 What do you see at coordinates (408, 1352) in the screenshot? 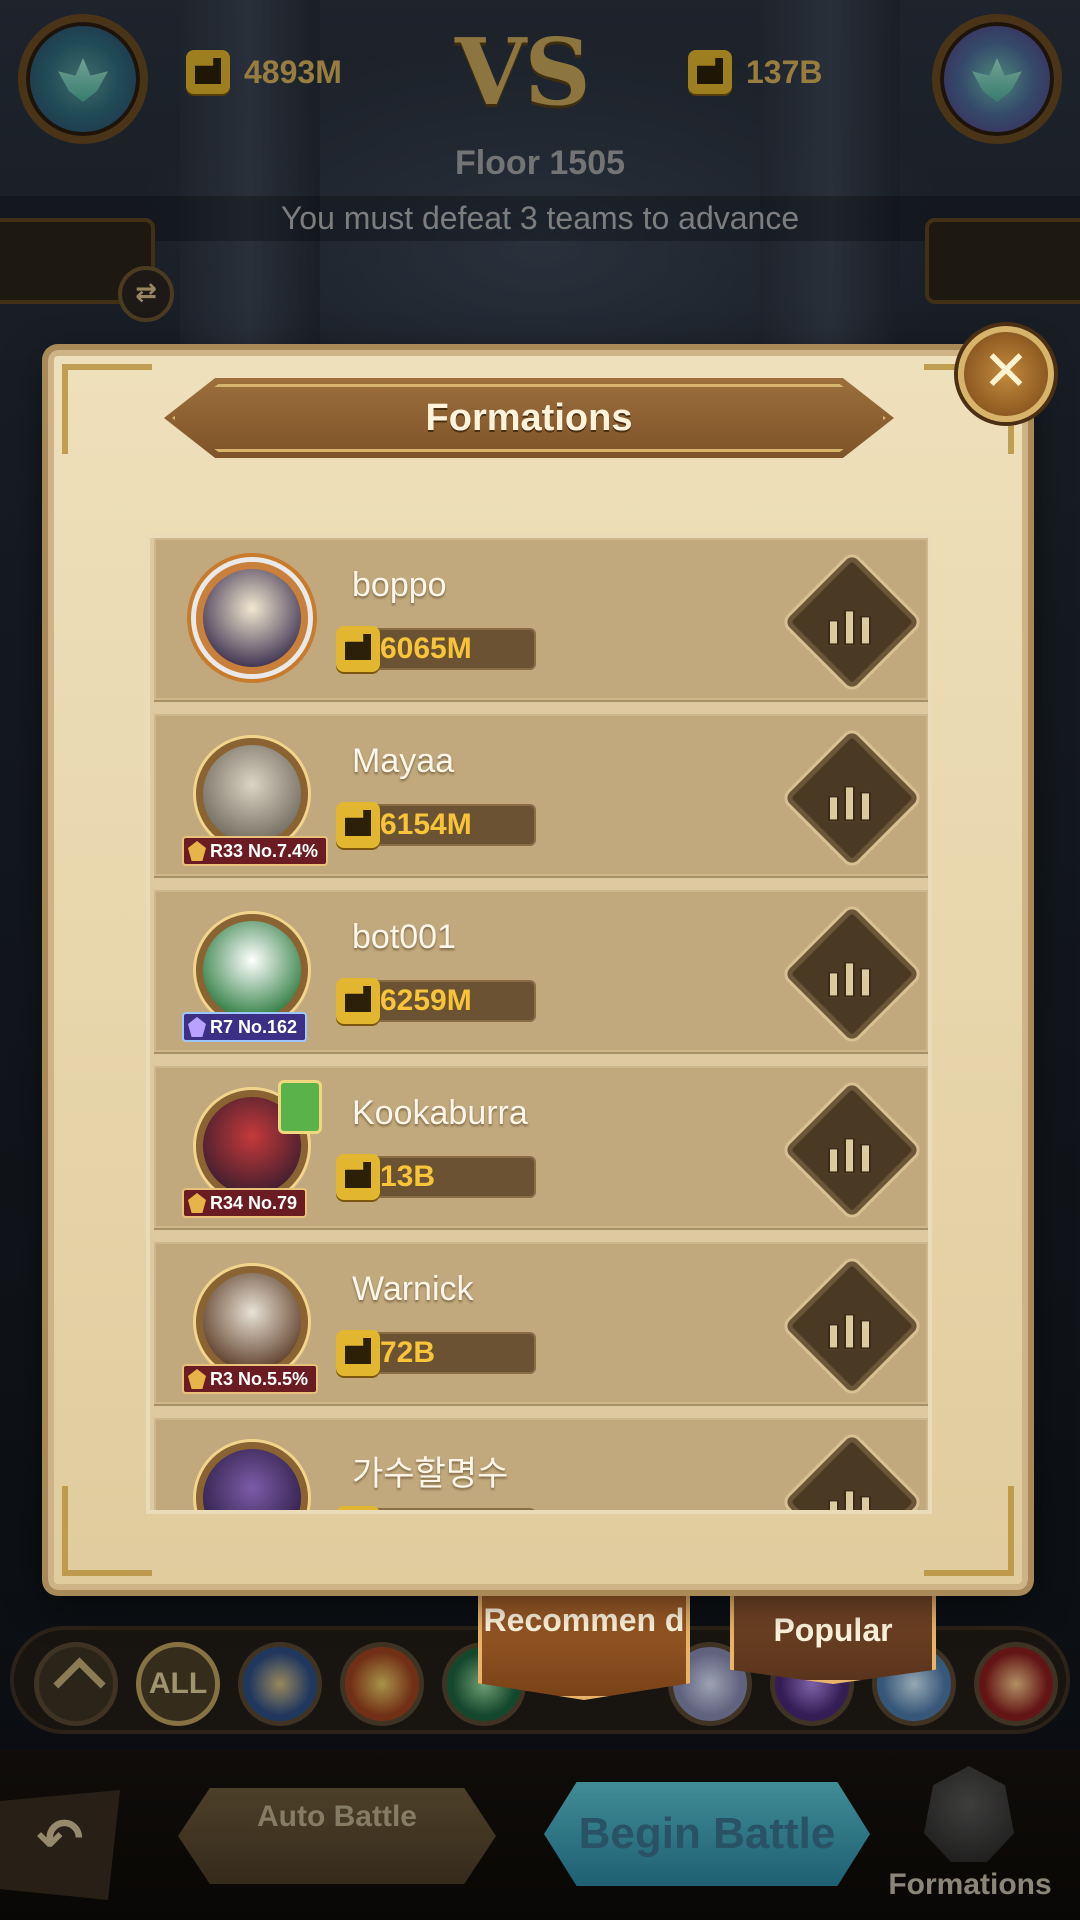
I see `power-text: 72B` at bounding box center [408, 1352].